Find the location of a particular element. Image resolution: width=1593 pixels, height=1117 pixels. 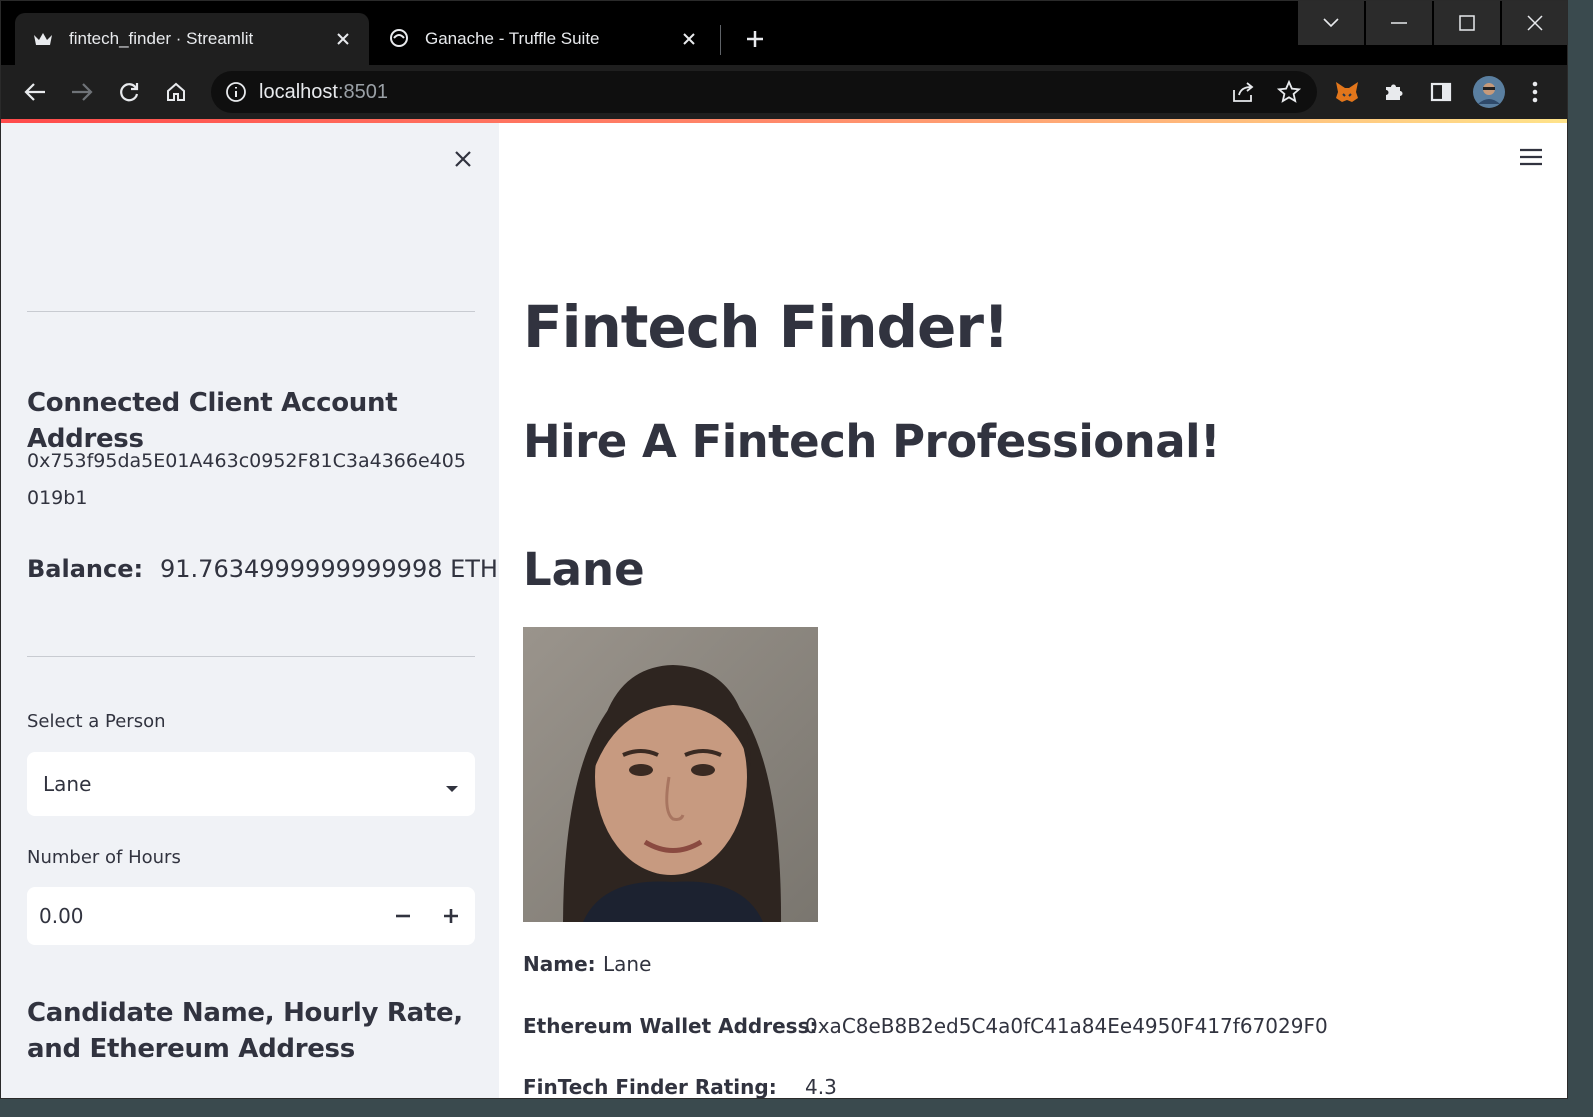

hours-label: Number of Hours is located at coordinates (104, 857).